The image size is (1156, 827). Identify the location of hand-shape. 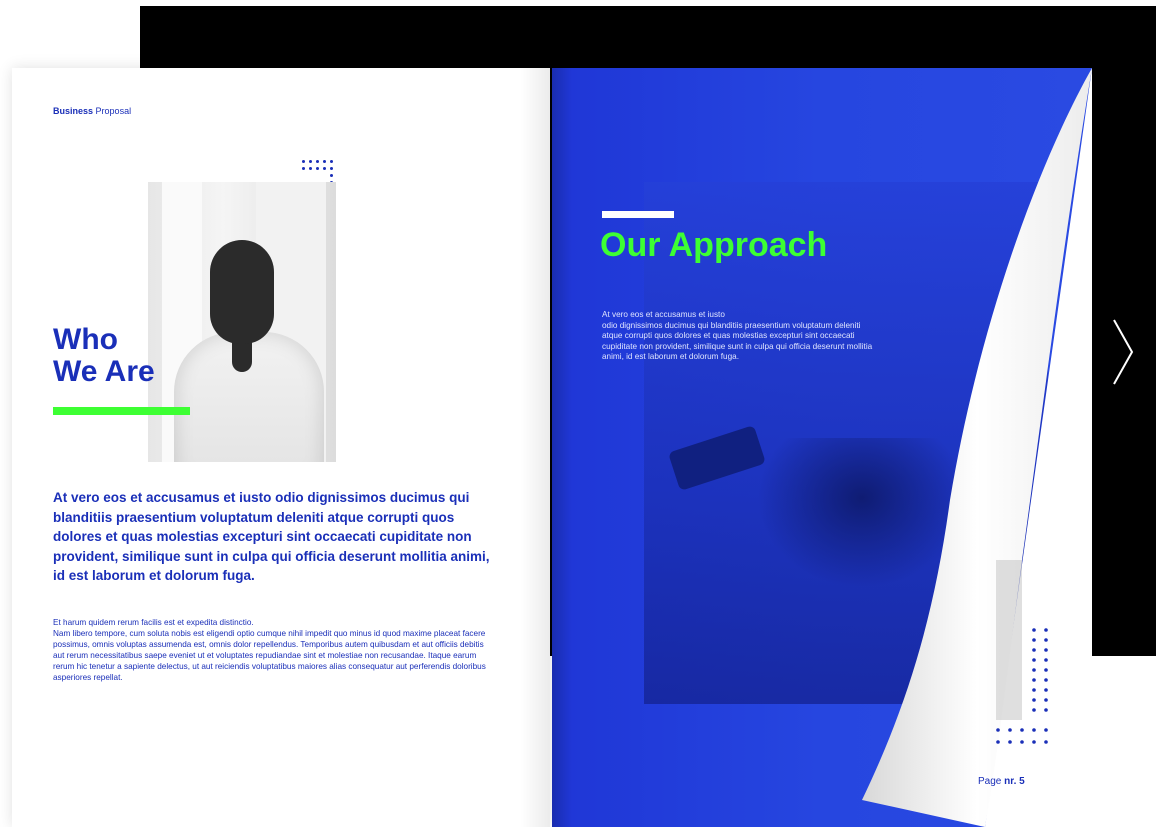
(862, 513).